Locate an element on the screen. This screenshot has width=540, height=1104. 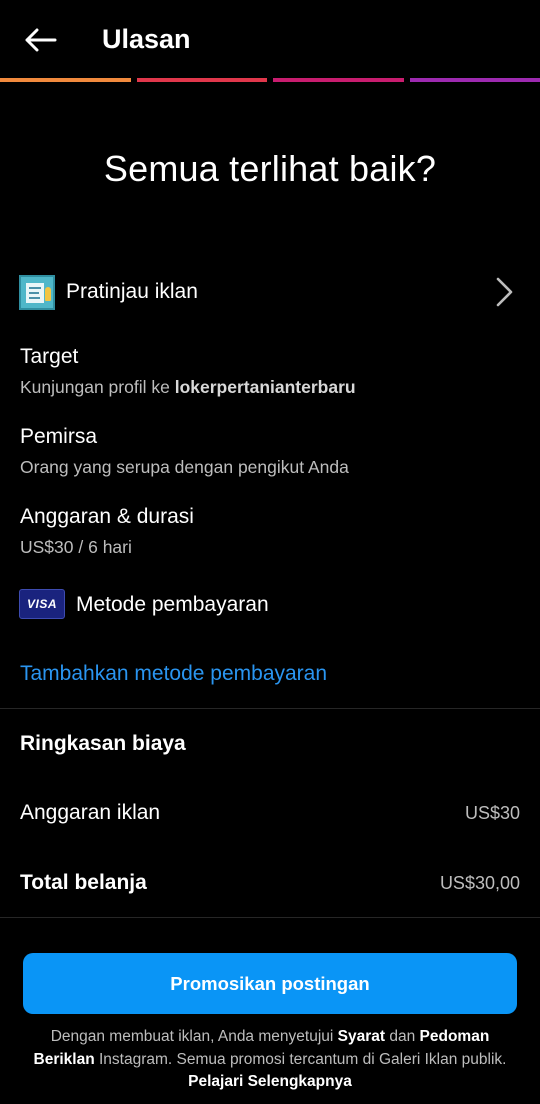
ad-budget-label: Anggaran iklan is located at coordinates (90, 812).